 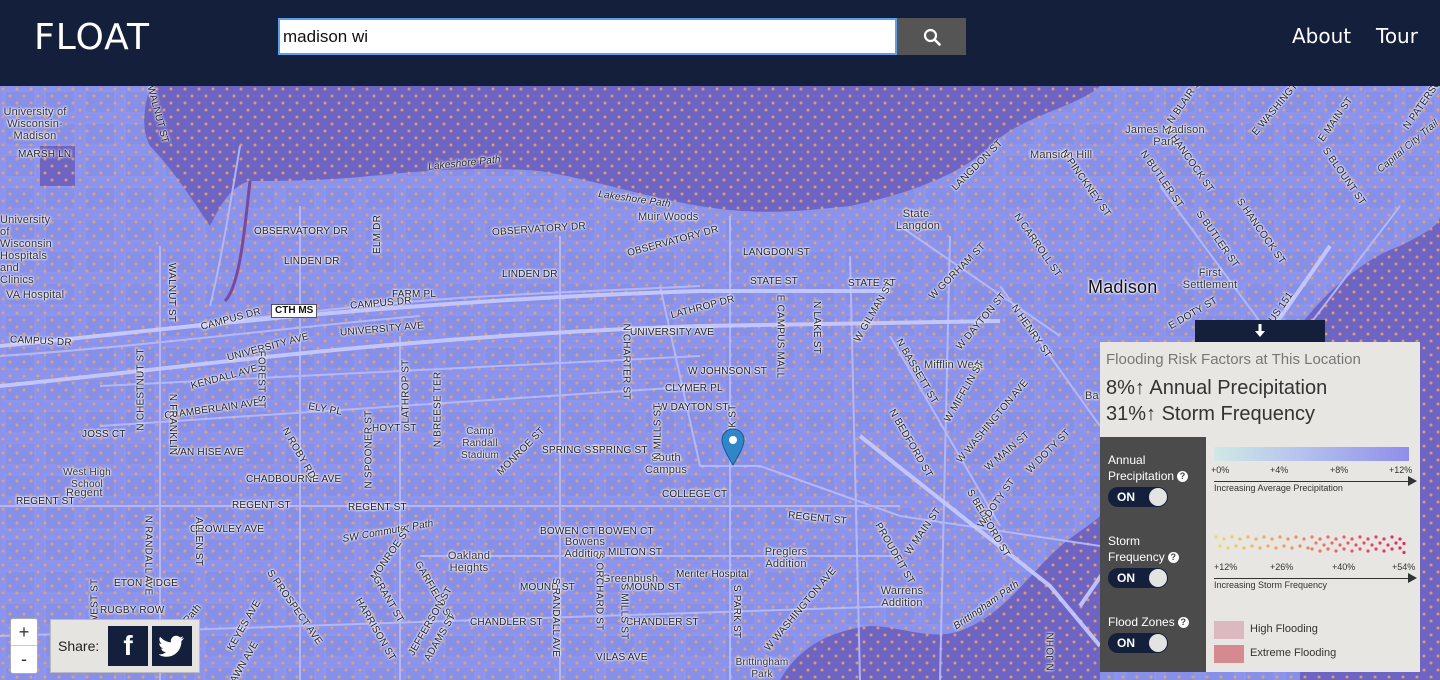 What do you see at coordinates (786, 558) in the screenshot?
I see `label-preglers-addition: Preglers Addition` at bounding box center [786, 558].